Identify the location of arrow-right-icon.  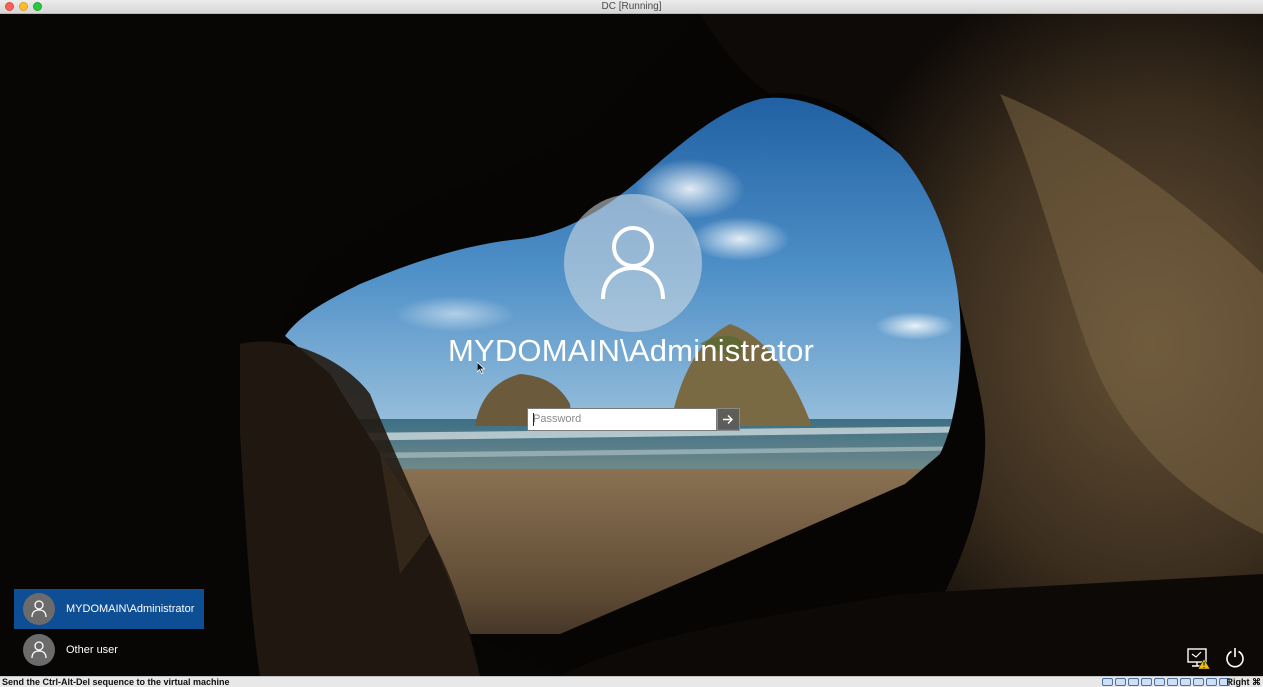
(728, 419).